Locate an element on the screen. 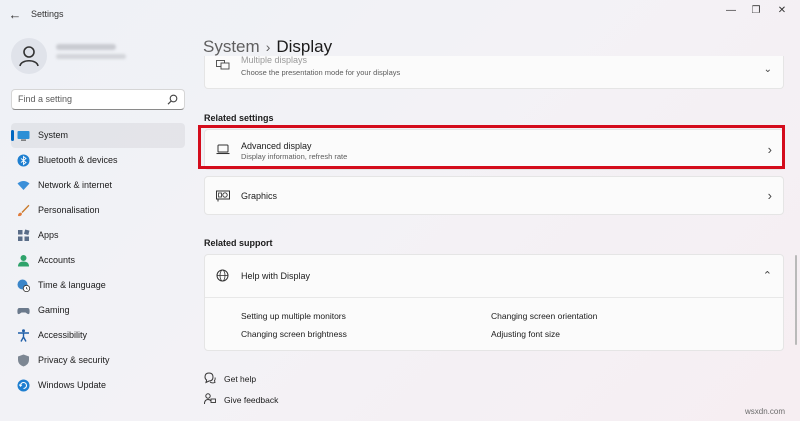  sidebar-item-label: Accessibility is located at coordinates (63, 335).